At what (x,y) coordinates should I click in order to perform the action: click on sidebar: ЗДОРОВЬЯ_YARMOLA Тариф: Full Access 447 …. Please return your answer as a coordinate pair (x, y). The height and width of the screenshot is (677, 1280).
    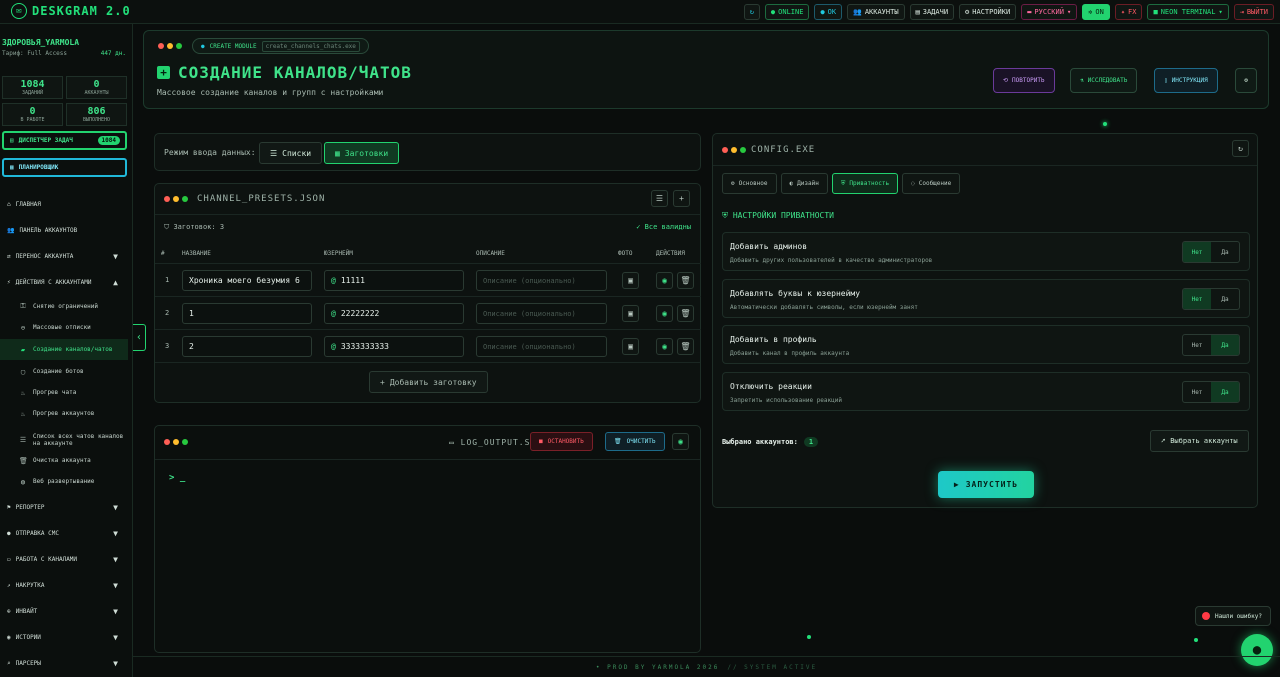
    Looking at the image, I should click on (66, 350).